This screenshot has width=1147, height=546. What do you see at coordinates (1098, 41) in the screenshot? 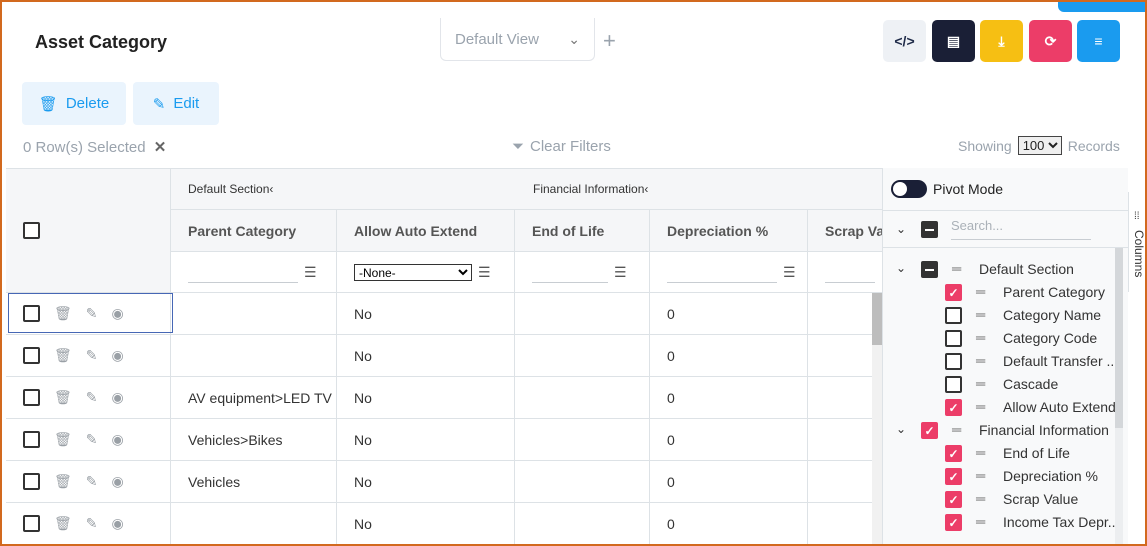
I see `settings-button: ≡` at bounding box center [1098, 41].